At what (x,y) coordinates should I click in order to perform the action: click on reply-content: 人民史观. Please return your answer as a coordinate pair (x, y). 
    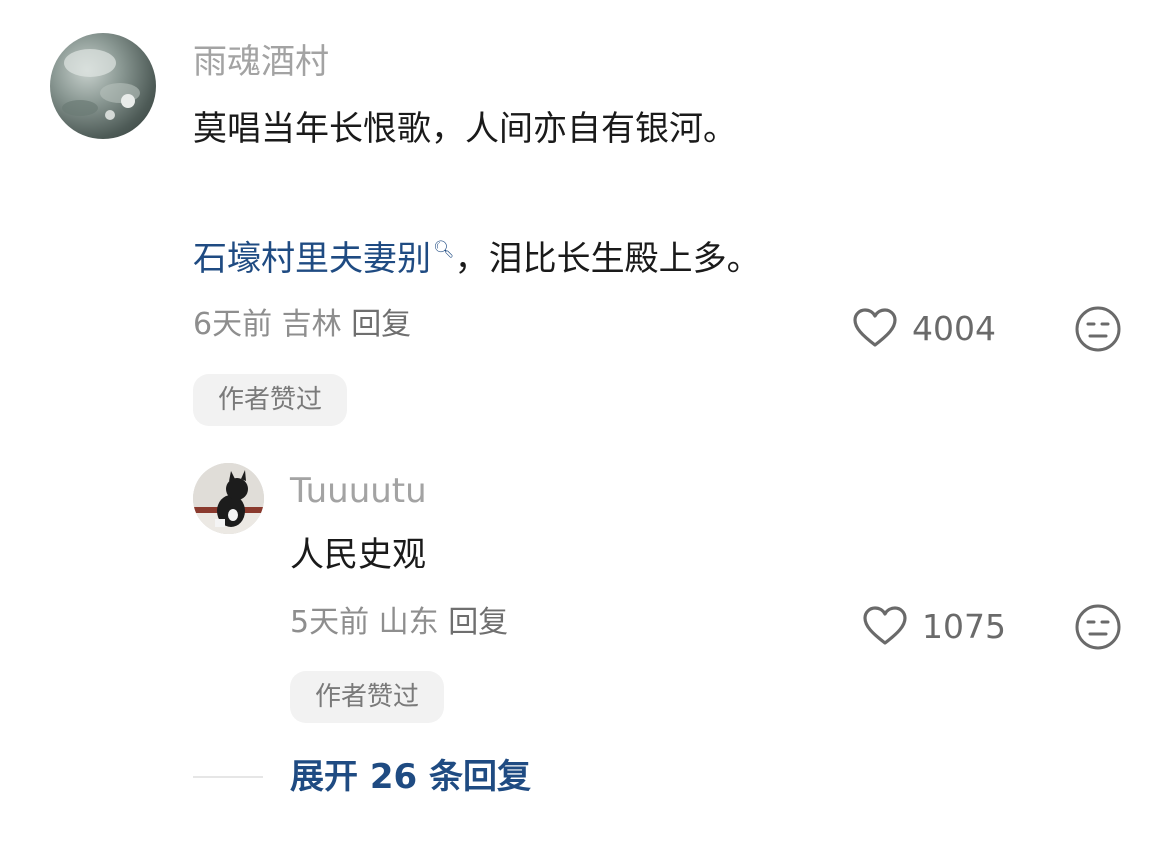
    Looking at the image, I should click on (358, 555).